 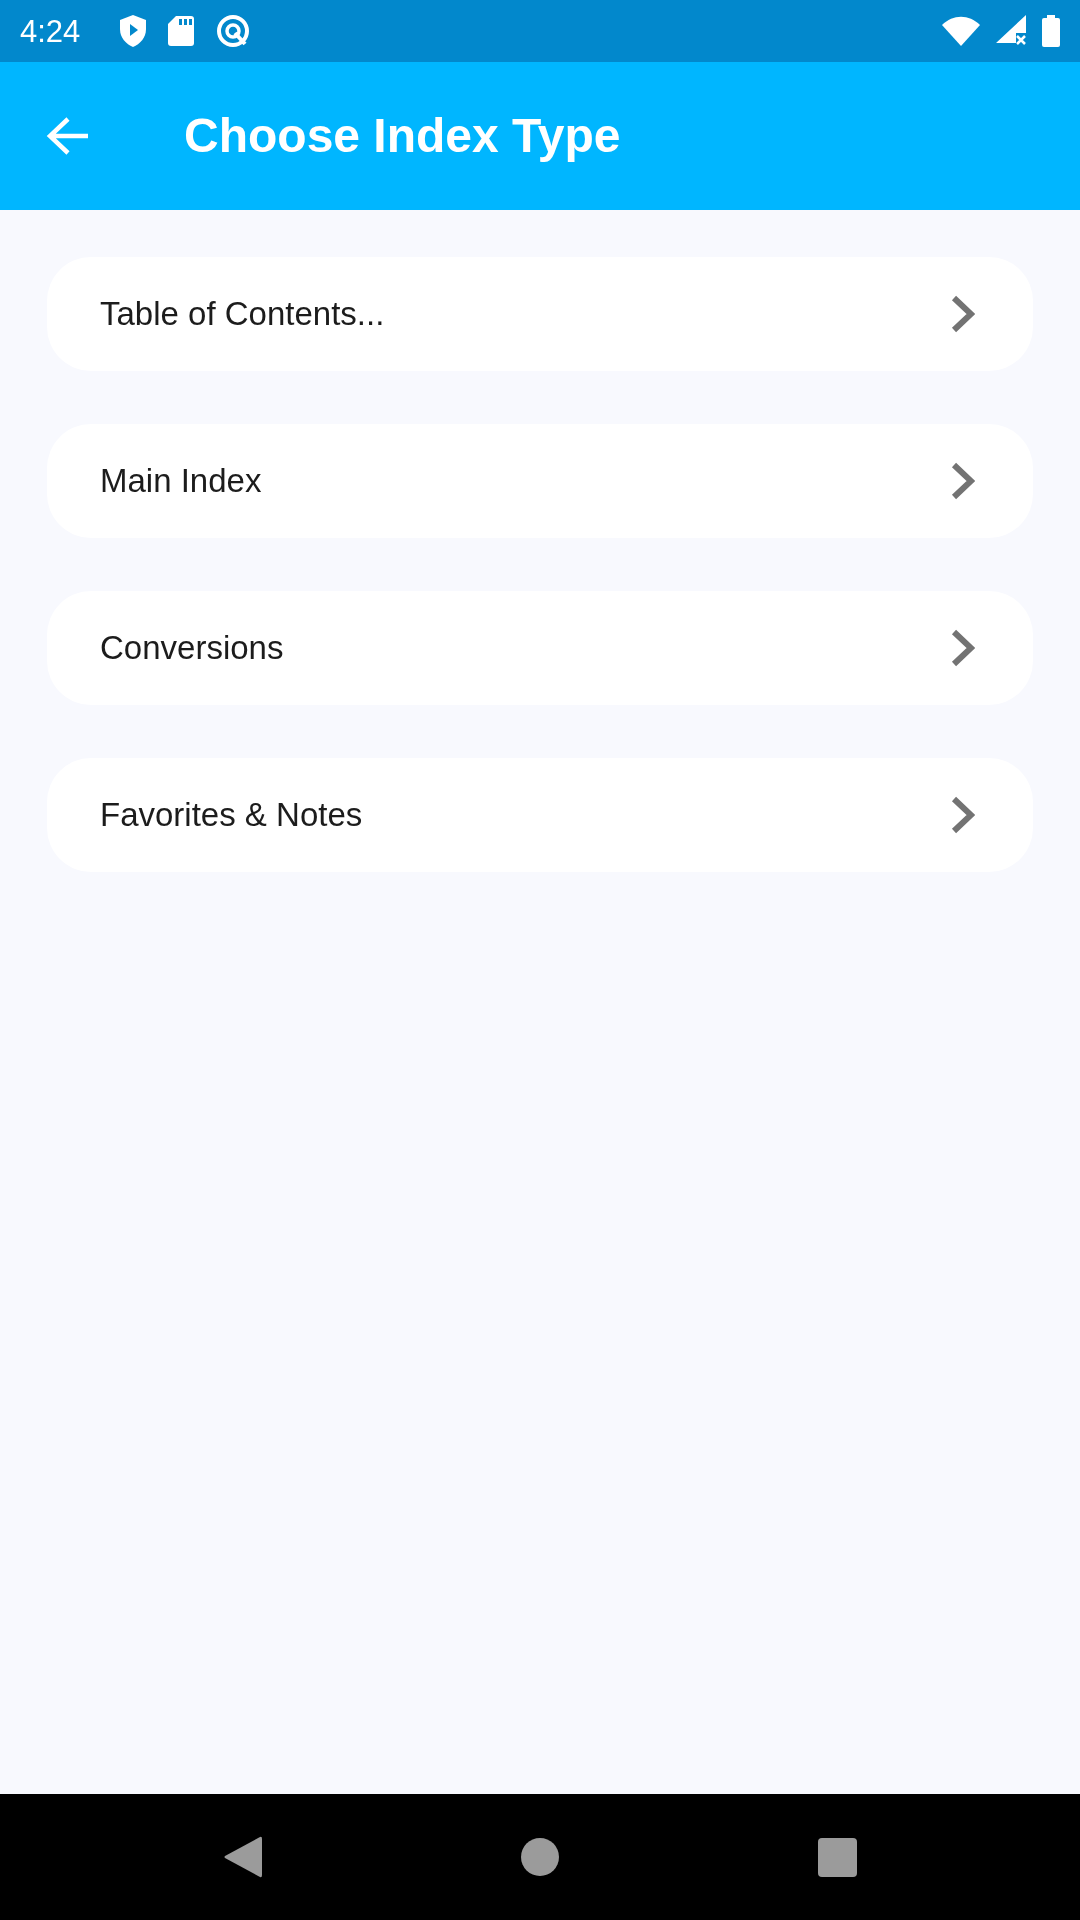 What do you see at coordinates (181, 31) in the screenshot?
I see `sd-card-icon` at bounding box center [181, 31].